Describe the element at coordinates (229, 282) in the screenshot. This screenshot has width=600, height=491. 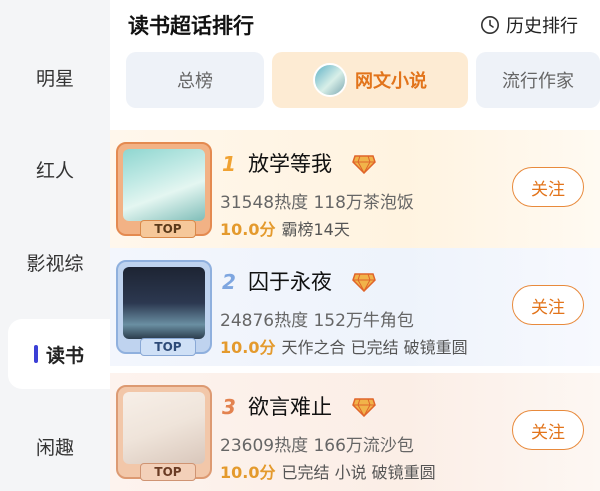
I see `rank-number: 2` at that location.